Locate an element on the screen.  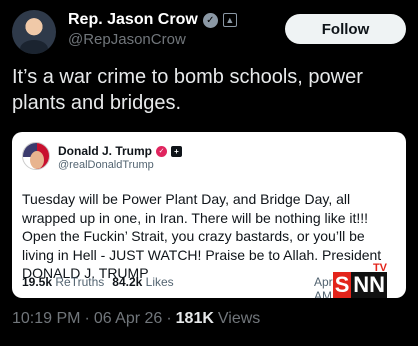
quoted-verified-icon: ✓ is located at coordinates (162, 151).